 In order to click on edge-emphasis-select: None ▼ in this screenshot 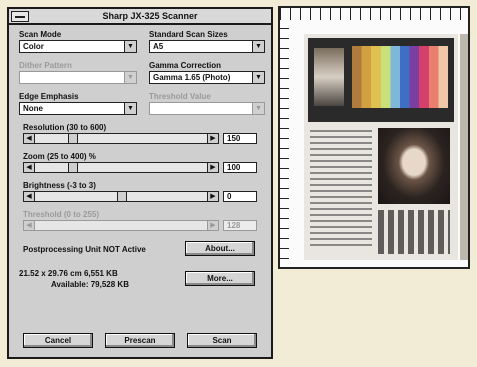, I will do `click(78, 108)`.